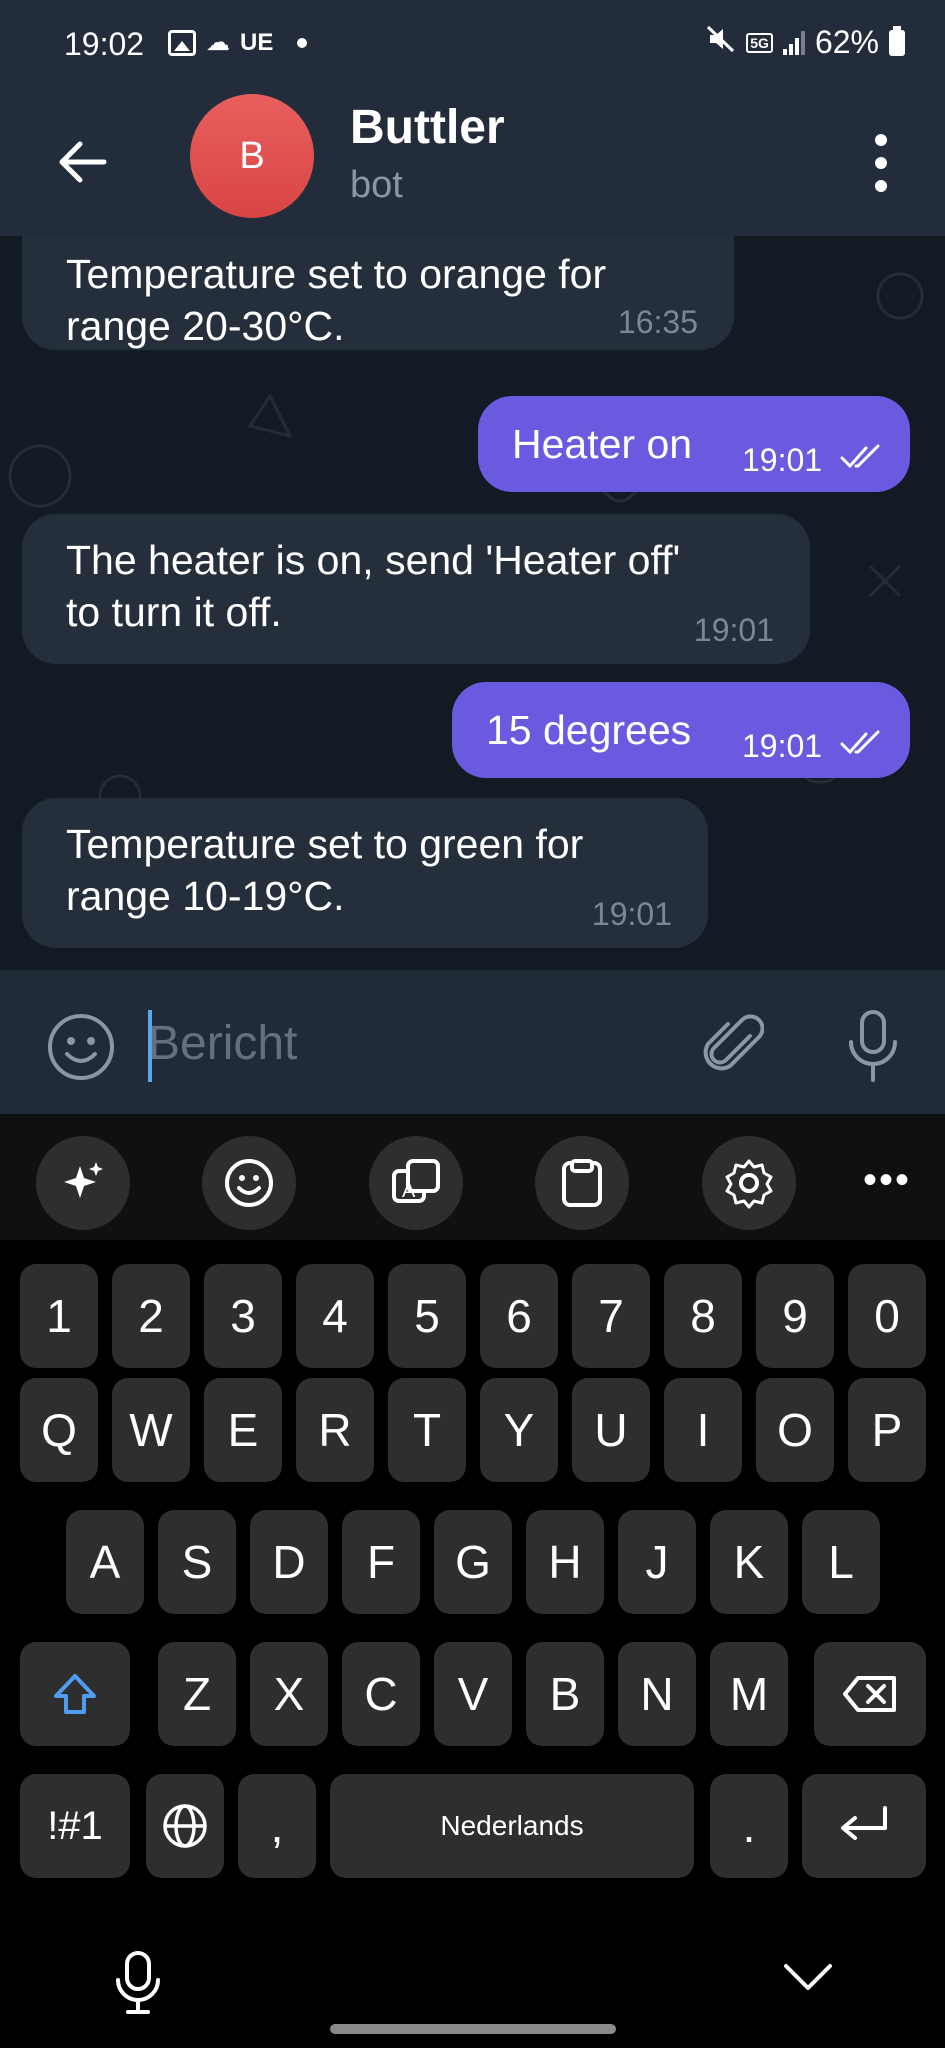  I want to click on back-button, so click(82, 162).